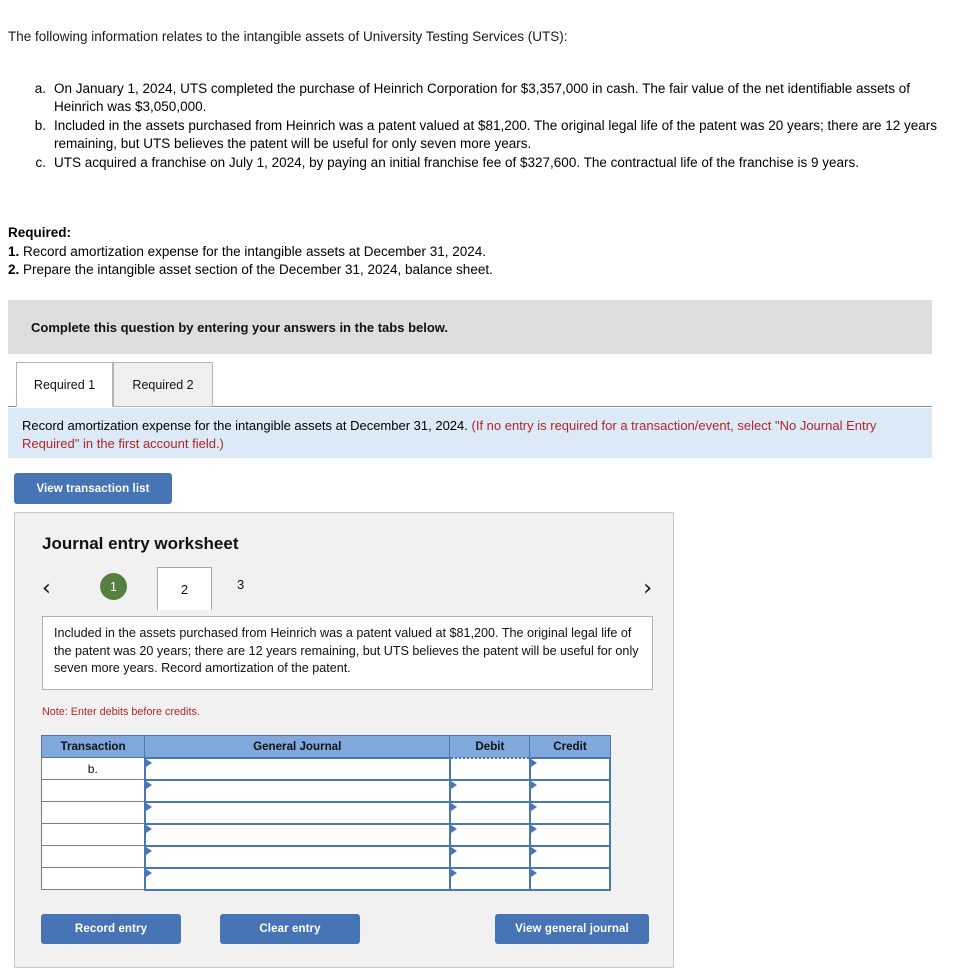 This screenshot has height=980, width=970. I want to click on view-transaction-list-button: View transaction list, so click(93, 488).